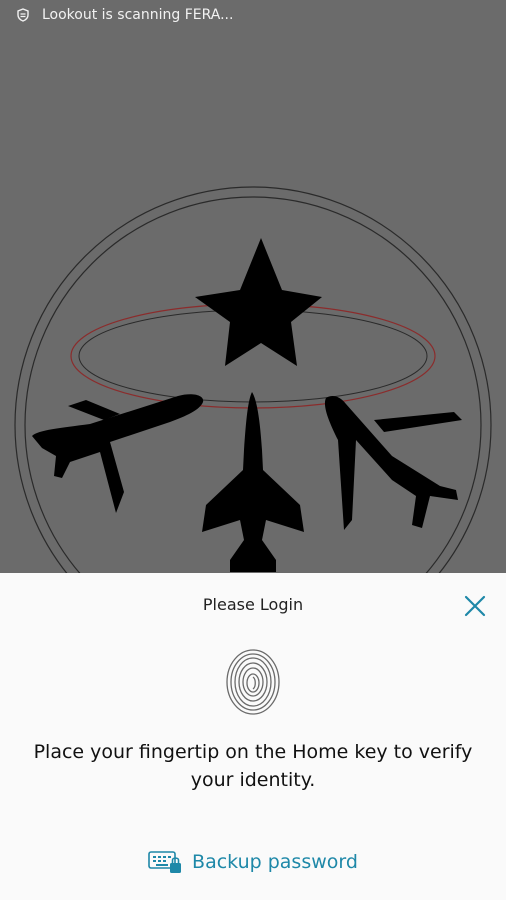 Image resolution: width=506 pixels, height=900 pixels. Describe the element at coordinates (253, 604) in the screenshot. I see `dialog-title: Please Login` at that location.